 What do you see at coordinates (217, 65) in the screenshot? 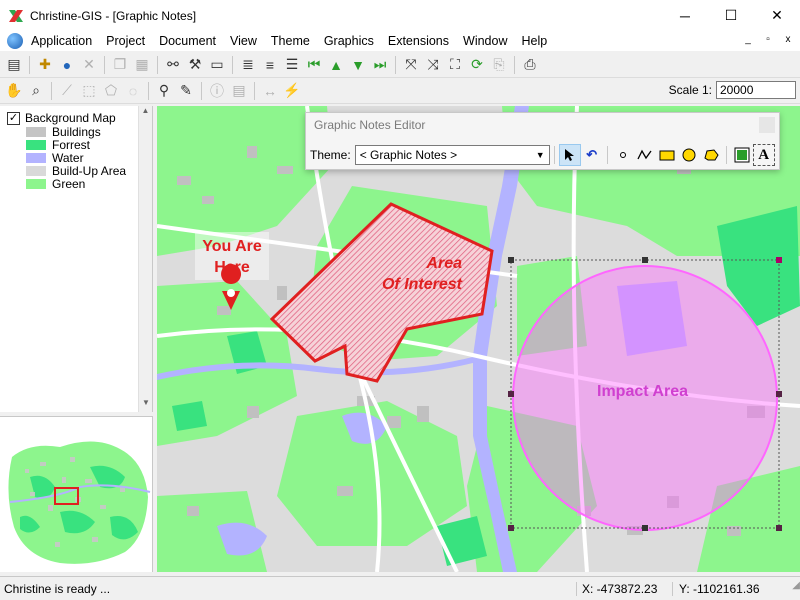
I see `page-icon: ▭` at bounding box center [217, 65].